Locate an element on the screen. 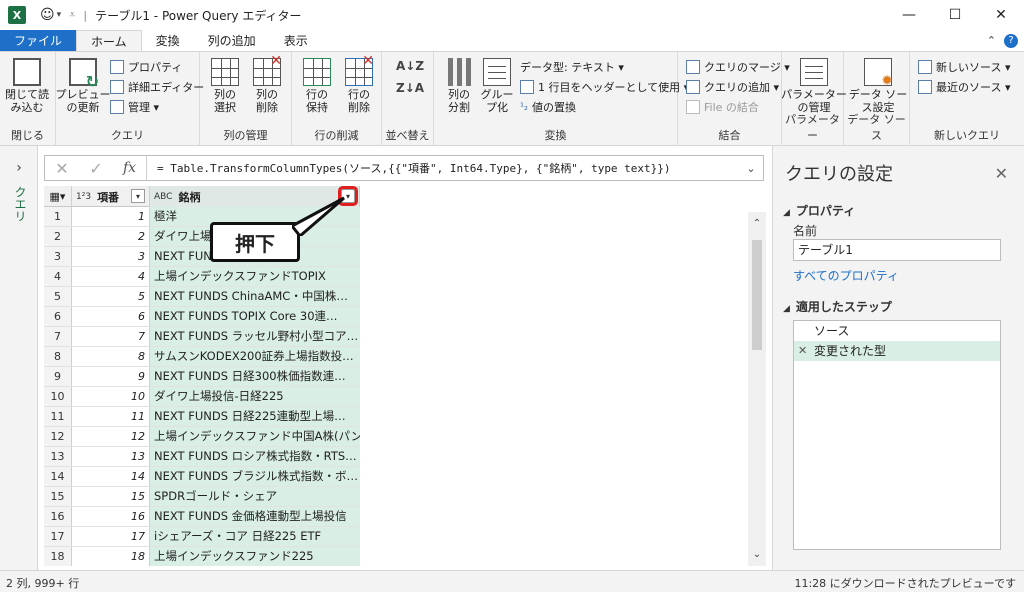 This screenshot has width=1024, height=592. row-number: 3 is located at coordinates (58, 256).